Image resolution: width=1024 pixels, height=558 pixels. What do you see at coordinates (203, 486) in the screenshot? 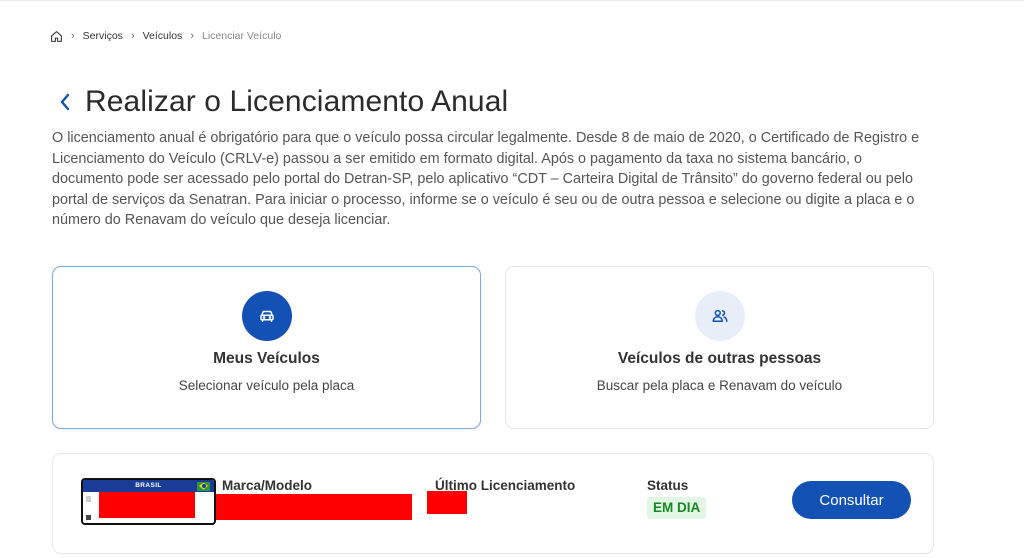
I see `brazil-flag-icon` at bounding box center [203, 486].